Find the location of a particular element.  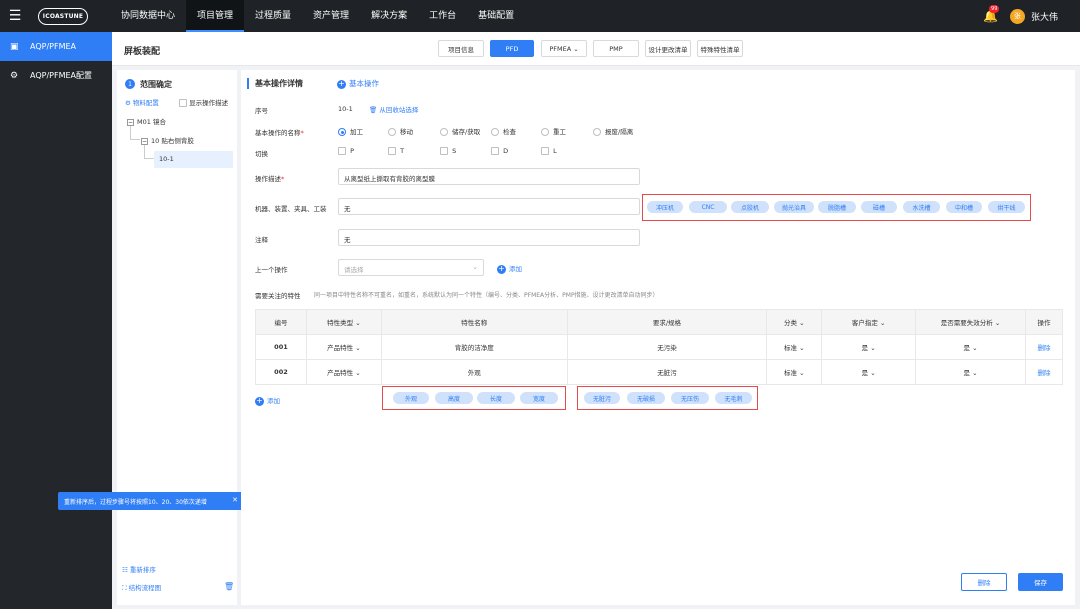

chevron-down-icon: ⌄ is located at coordinates (475, 267).